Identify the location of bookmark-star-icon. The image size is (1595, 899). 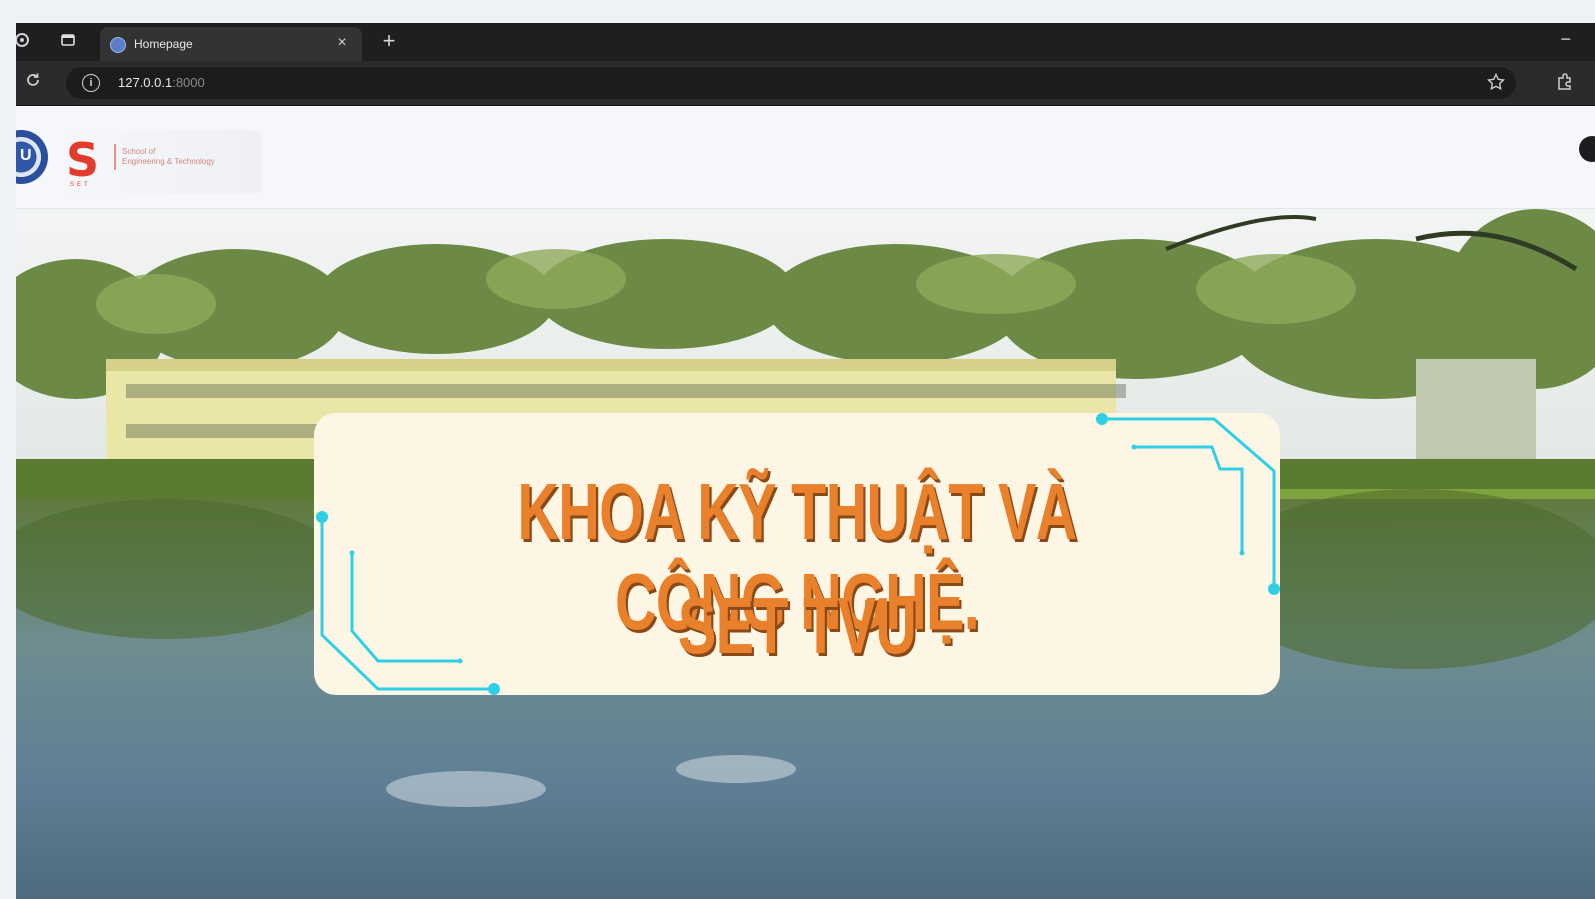
(1496, 84).